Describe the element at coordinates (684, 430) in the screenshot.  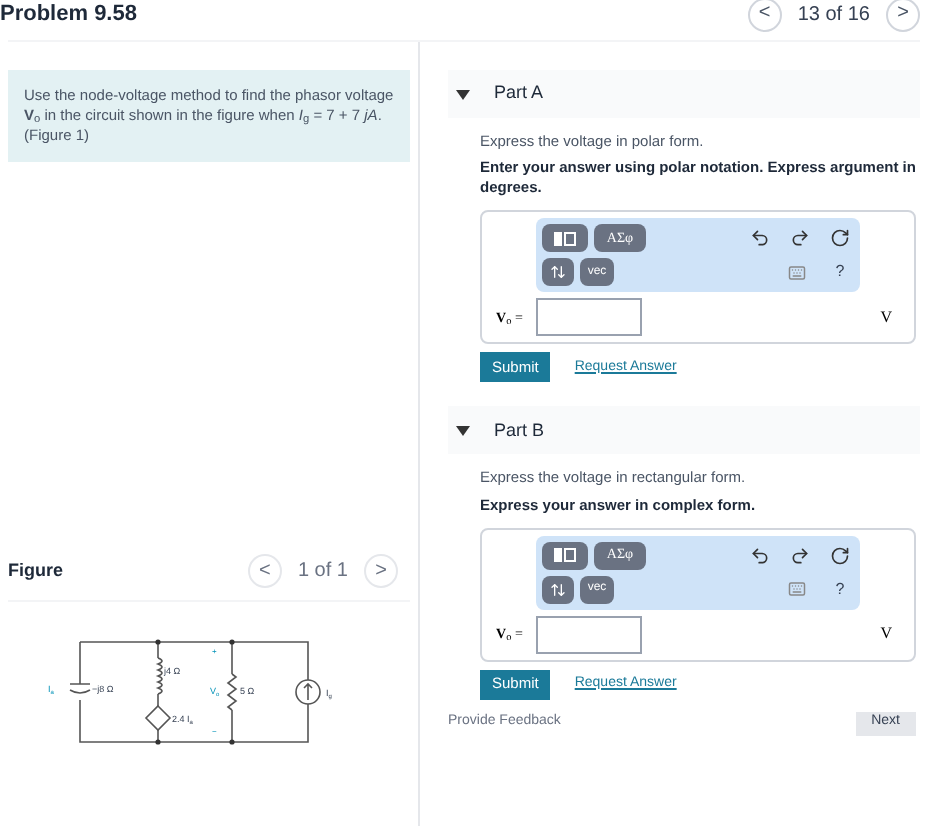
I see `part-header: Part B` at that location.